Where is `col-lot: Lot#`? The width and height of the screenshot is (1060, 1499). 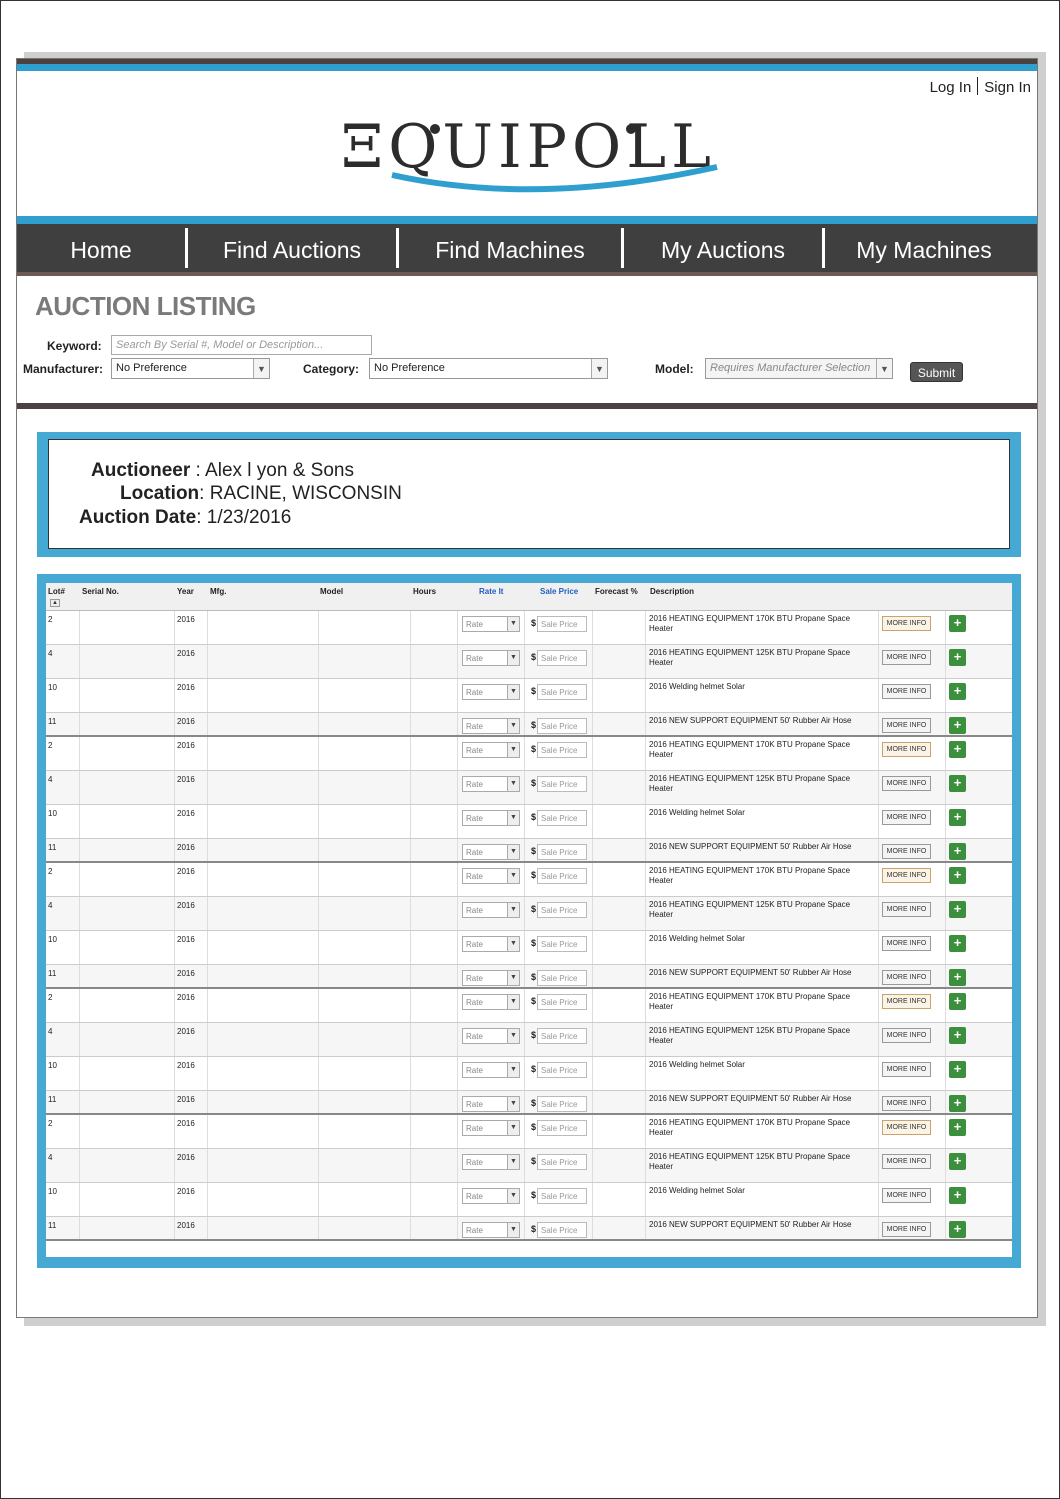
col-lot: Lot# is located at coordinates (56, 591).